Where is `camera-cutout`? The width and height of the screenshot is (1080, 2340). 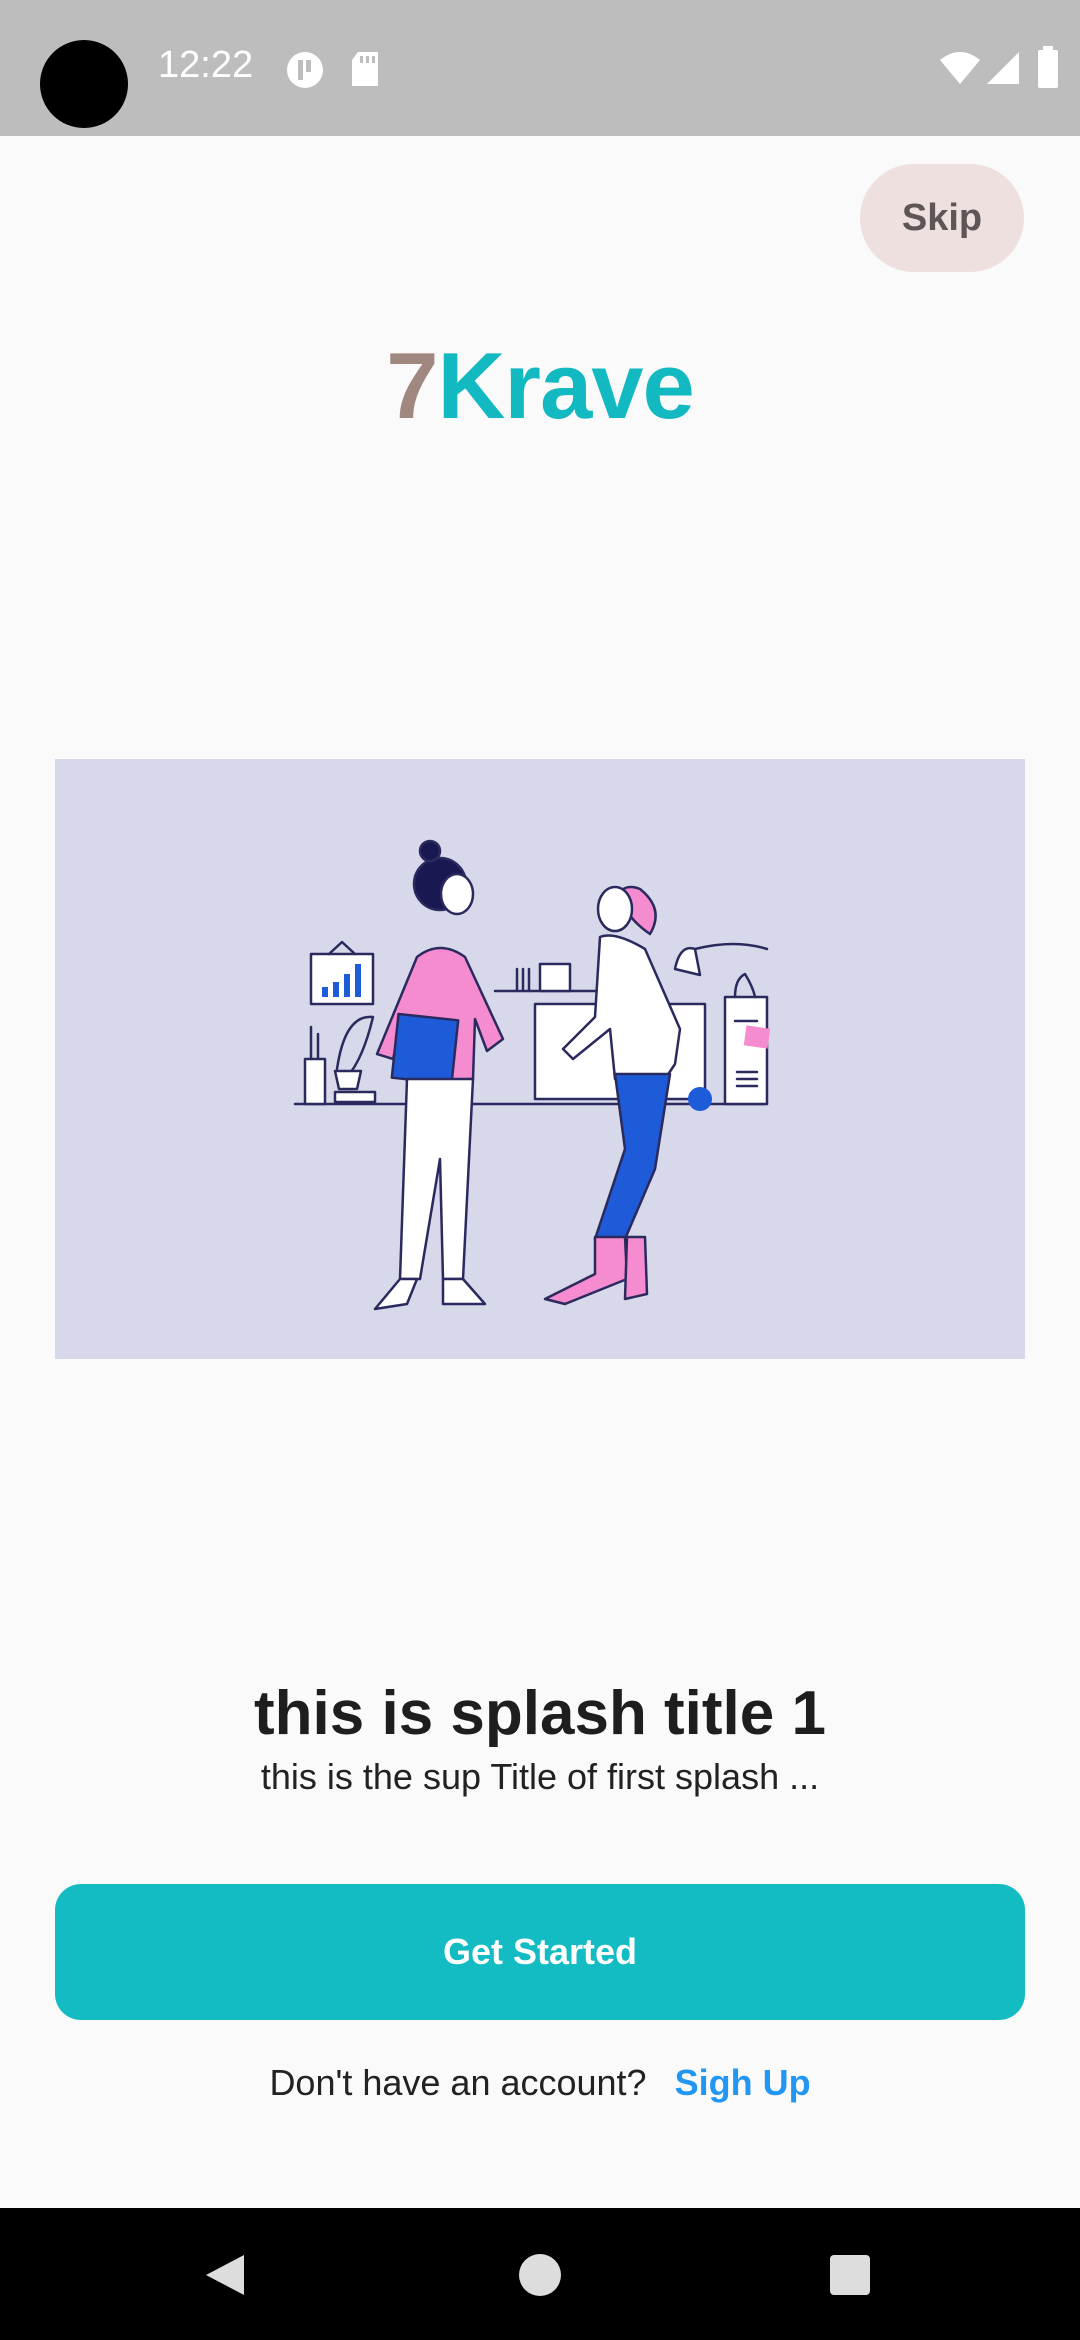
camera-cutout is located at coordinates (84, 84).